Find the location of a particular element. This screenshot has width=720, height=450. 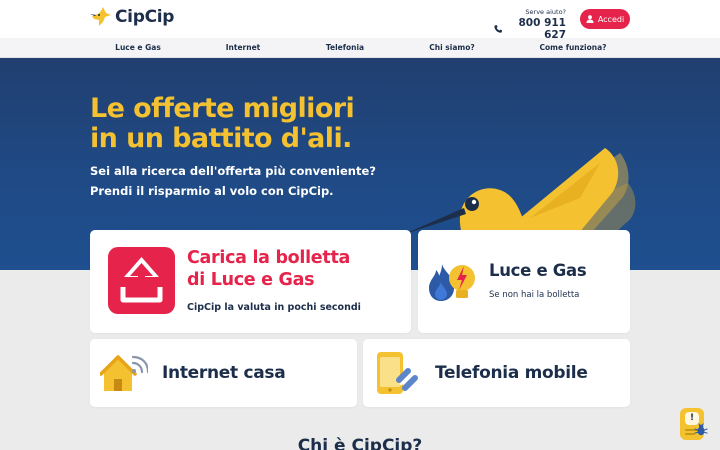

hummingbird-logo-icon is located at coordinates (100, 16).